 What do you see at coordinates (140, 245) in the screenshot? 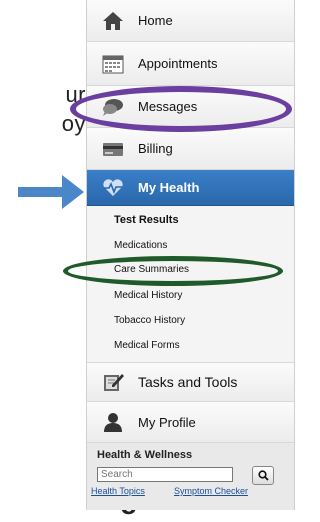
I see `submenu-medications: Medications` at bounding box center [140, 245].